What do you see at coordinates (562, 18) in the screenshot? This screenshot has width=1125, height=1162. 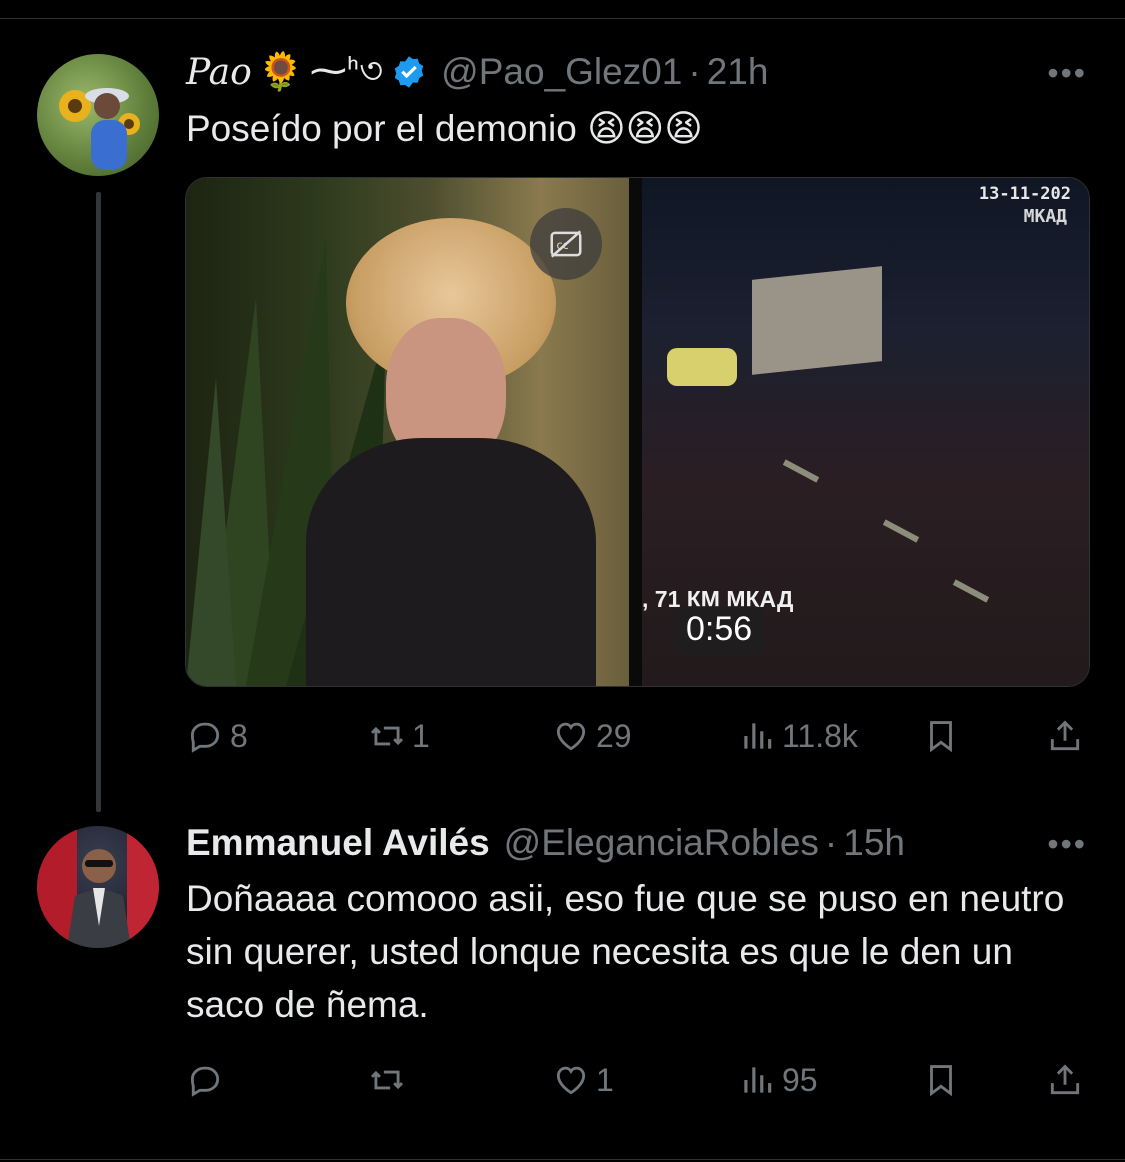 I see `top-divider` at bounding box center [562, 18].